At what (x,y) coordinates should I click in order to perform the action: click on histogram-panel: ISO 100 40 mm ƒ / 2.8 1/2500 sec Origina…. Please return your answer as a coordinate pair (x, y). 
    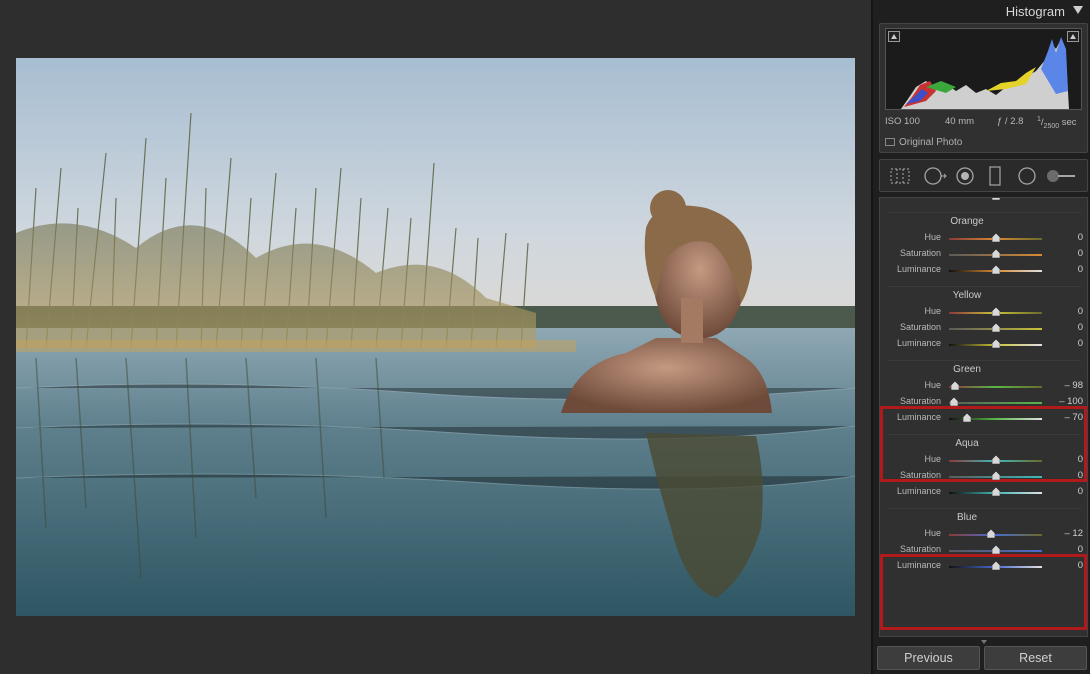
    Looking at the image, I should click on (983, 88).